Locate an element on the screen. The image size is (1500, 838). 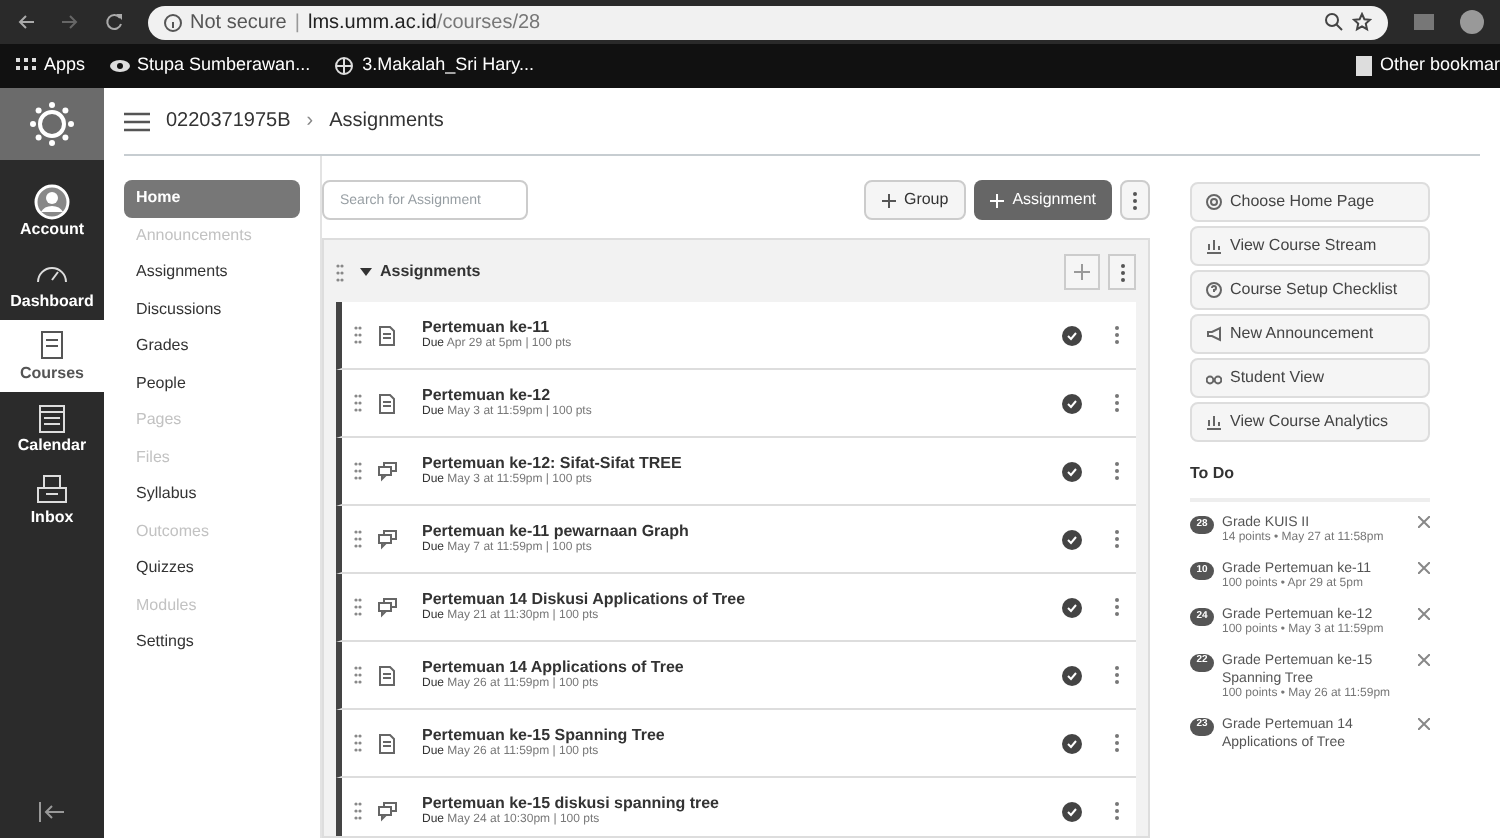
course-nav-link: People is located at coordinates (212, 383).